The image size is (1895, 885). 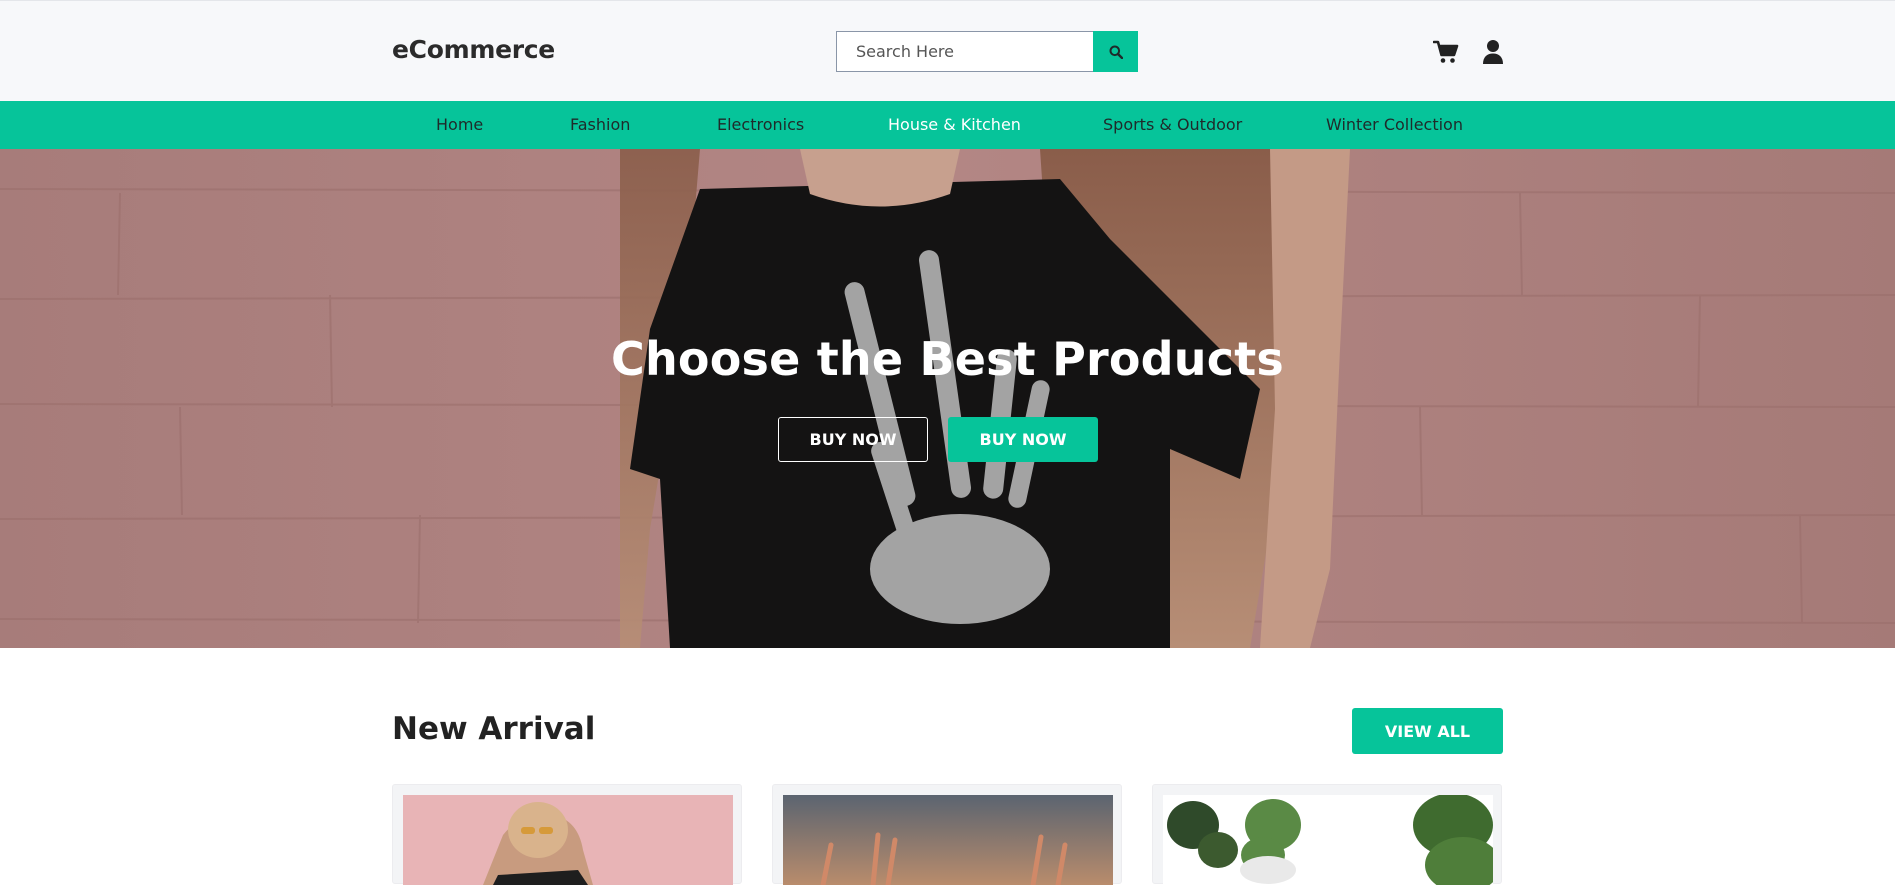 What do you see at coordinates (473, 49) in the screenshot?
I see `site-logo: eCommerce` at bounding box center [473, 49].